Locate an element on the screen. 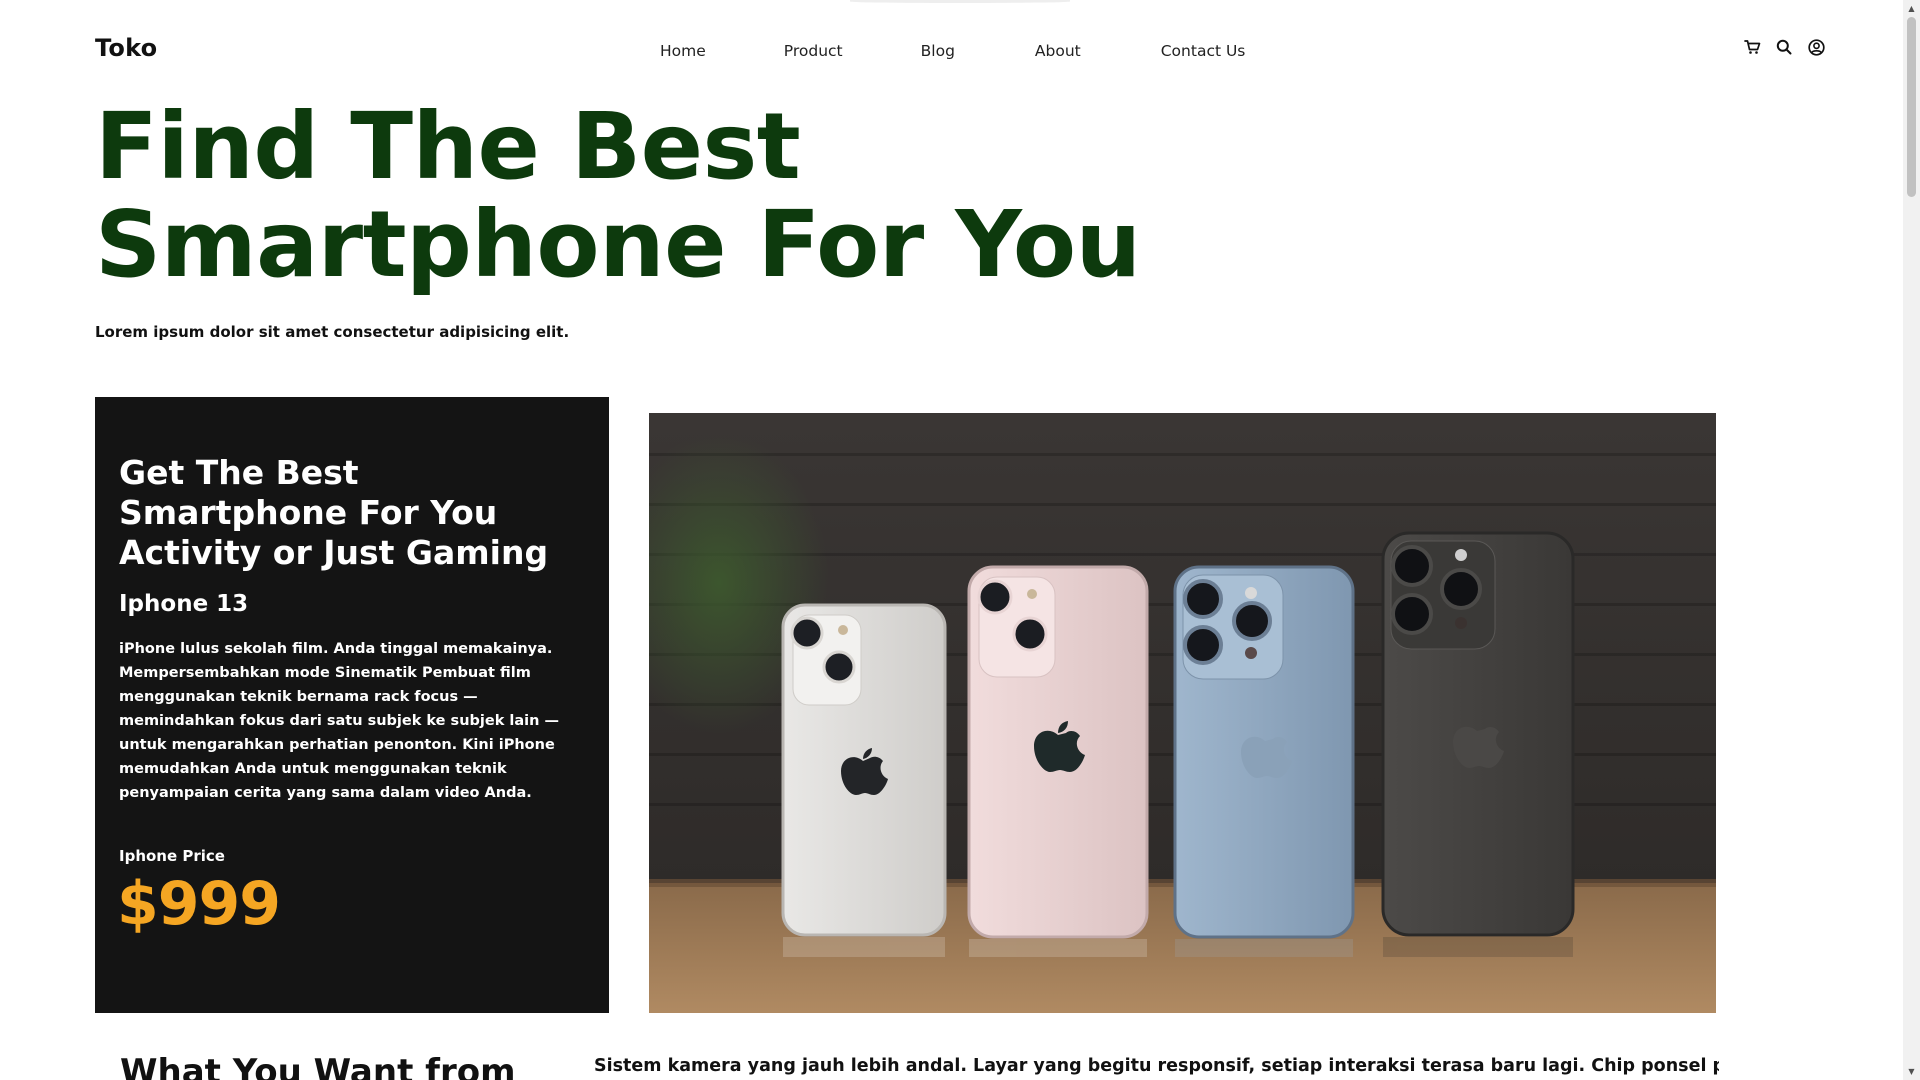 The width and height of the screenshot is (1920, 1080). navbar: Toko Home Product Blog About Contact Us is located at coordinates (960, 50).